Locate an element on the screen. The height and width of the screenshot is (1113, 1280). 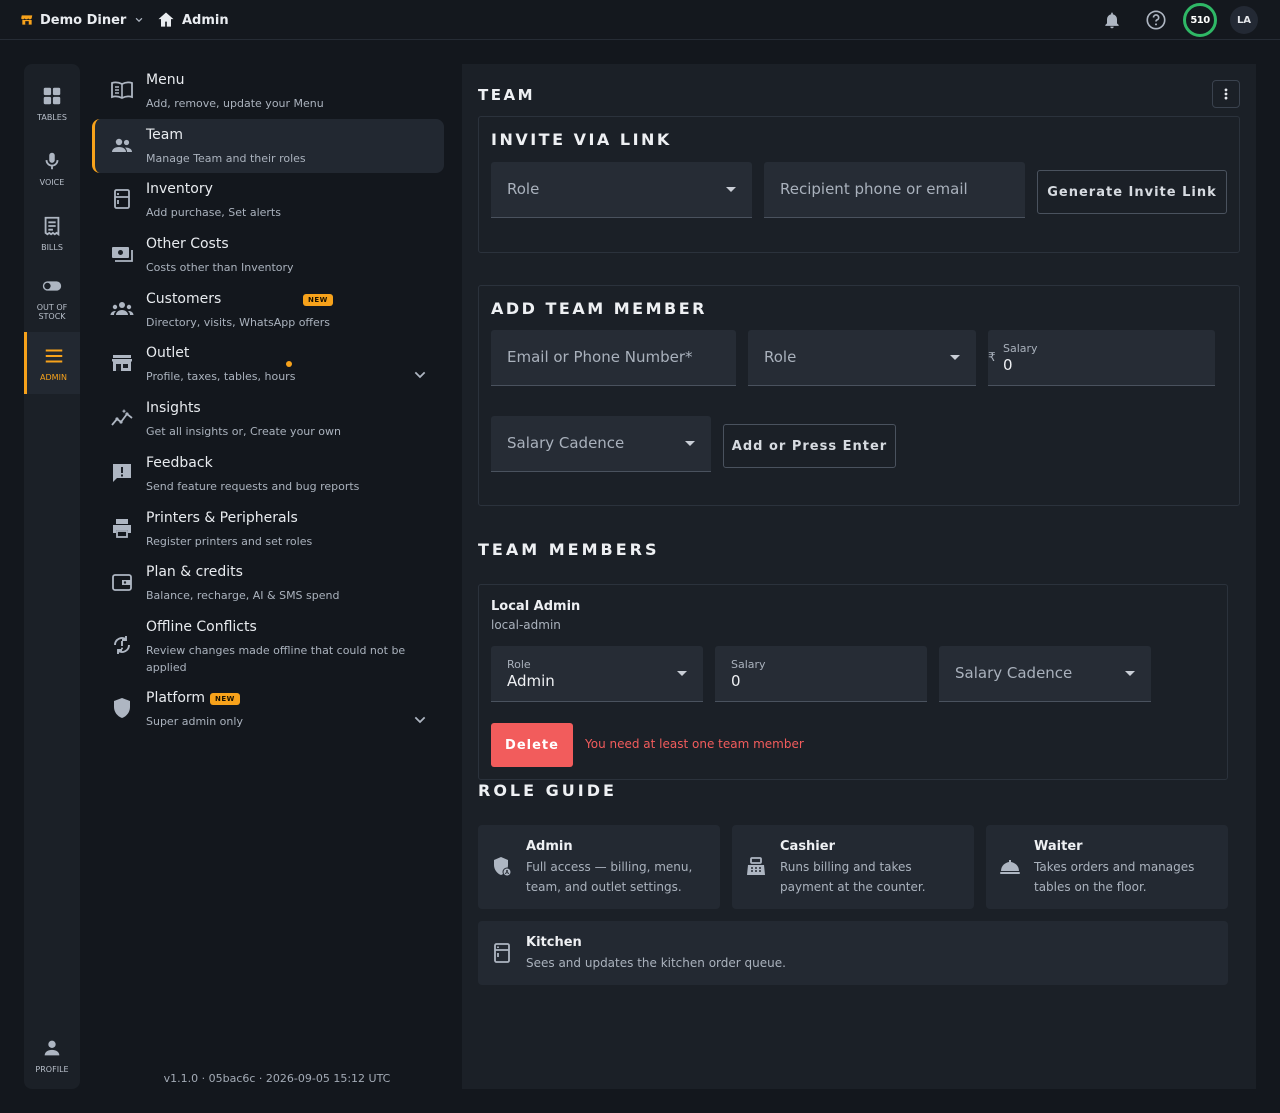
add-member-title: ADD TEAM MEMBER is located at coordinates (599, 308).